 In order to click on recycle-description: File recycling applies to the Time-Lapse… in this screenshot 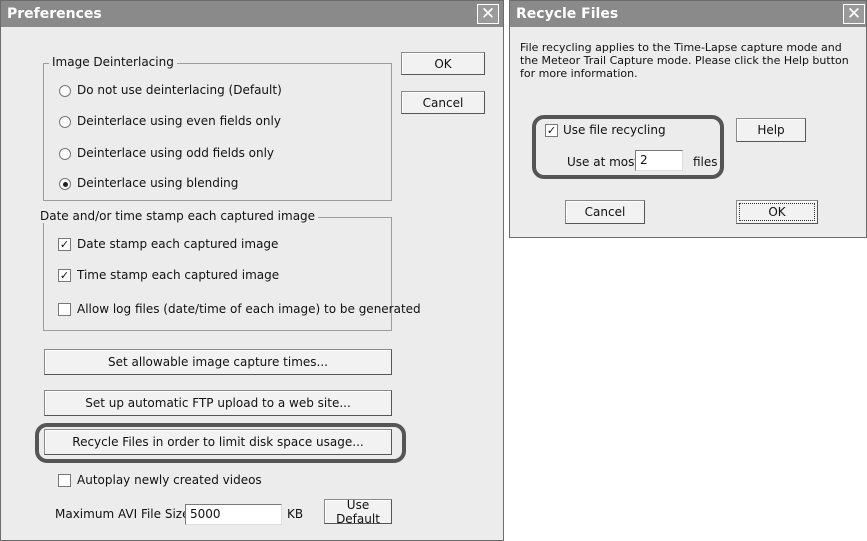, I will do `click(684, 60)`.